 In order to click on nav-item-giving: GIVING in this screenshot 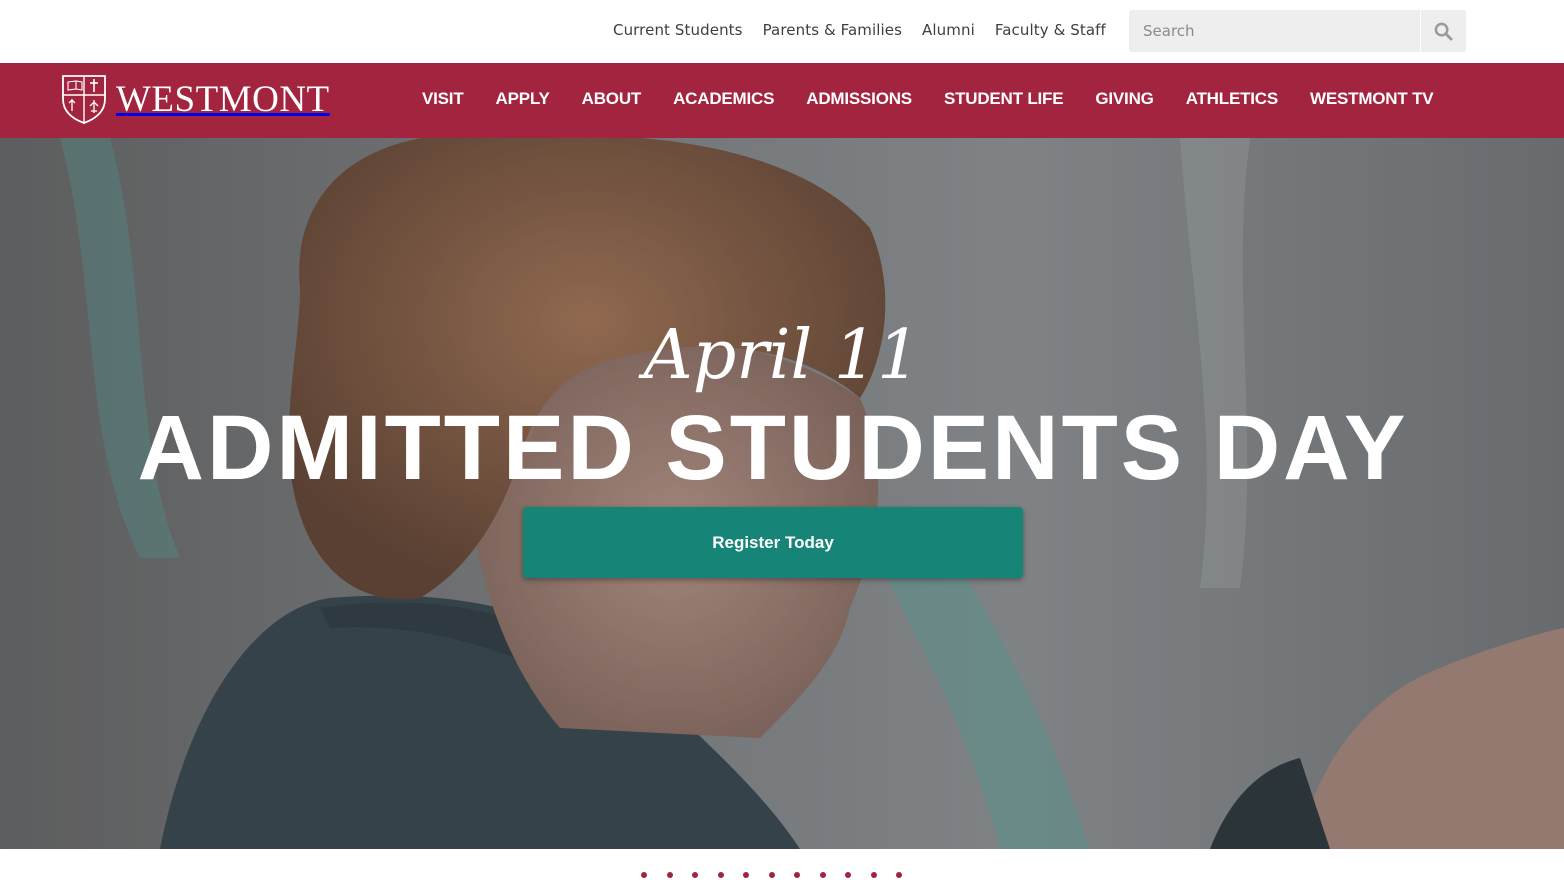, I will do `click(1124, 99)`.